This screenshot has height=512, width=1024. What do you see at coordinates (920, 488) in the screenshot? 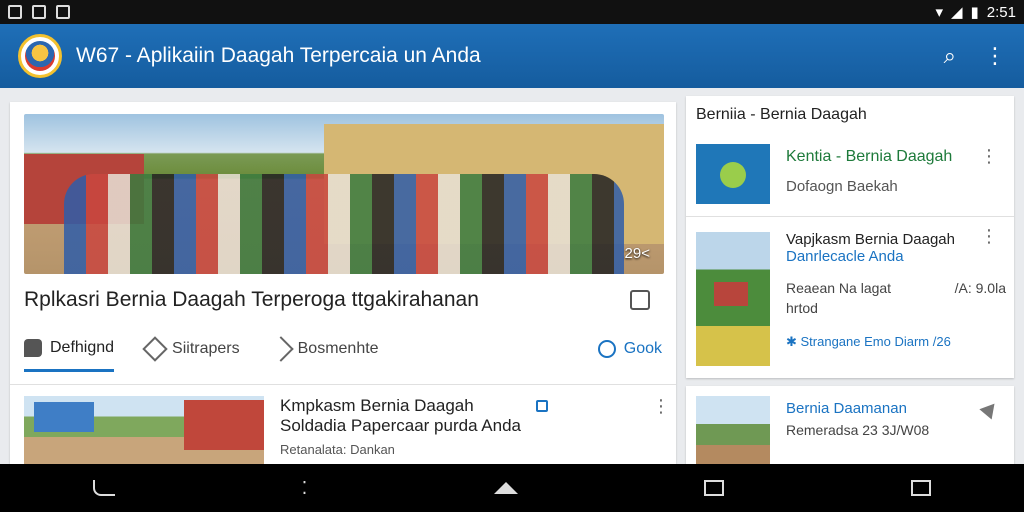
I see `square-icon` at bounding box center [920, 488].